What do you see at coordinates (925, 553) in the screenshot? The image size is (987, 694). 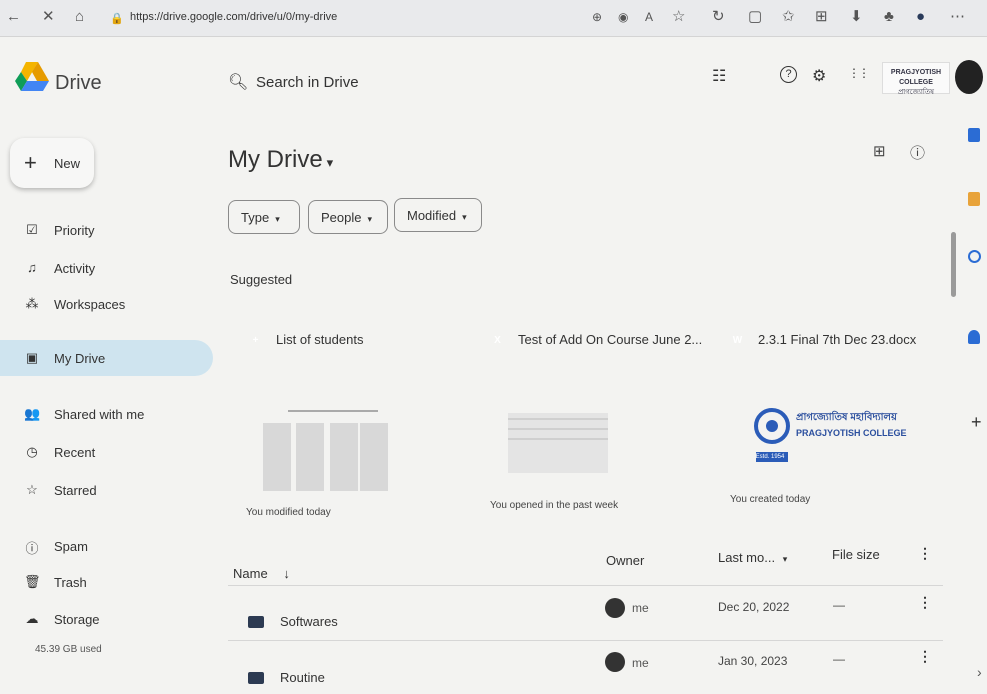 I see `more-options-icon: ⋮` at bounding box center [925, 553].